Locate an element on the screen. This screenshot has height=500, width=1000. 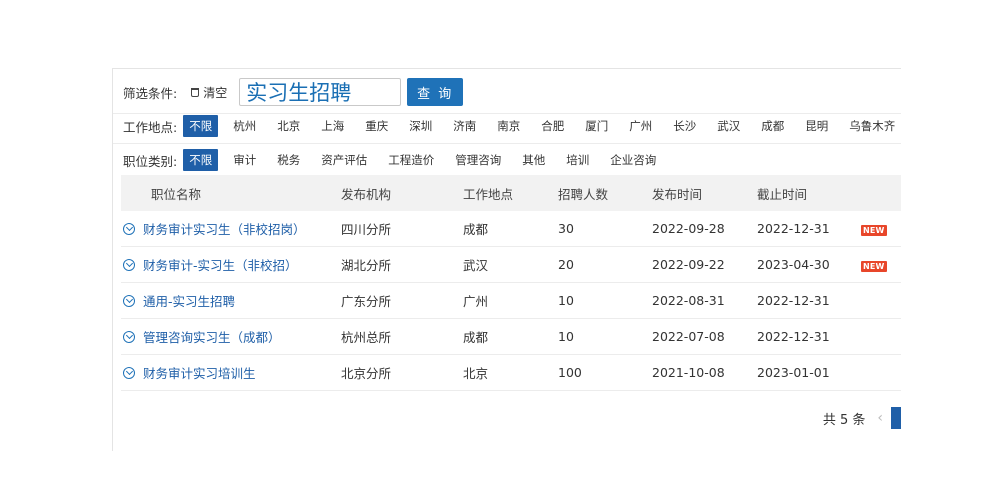
header-title: 职位名称 is located at coordinates (176, 194).